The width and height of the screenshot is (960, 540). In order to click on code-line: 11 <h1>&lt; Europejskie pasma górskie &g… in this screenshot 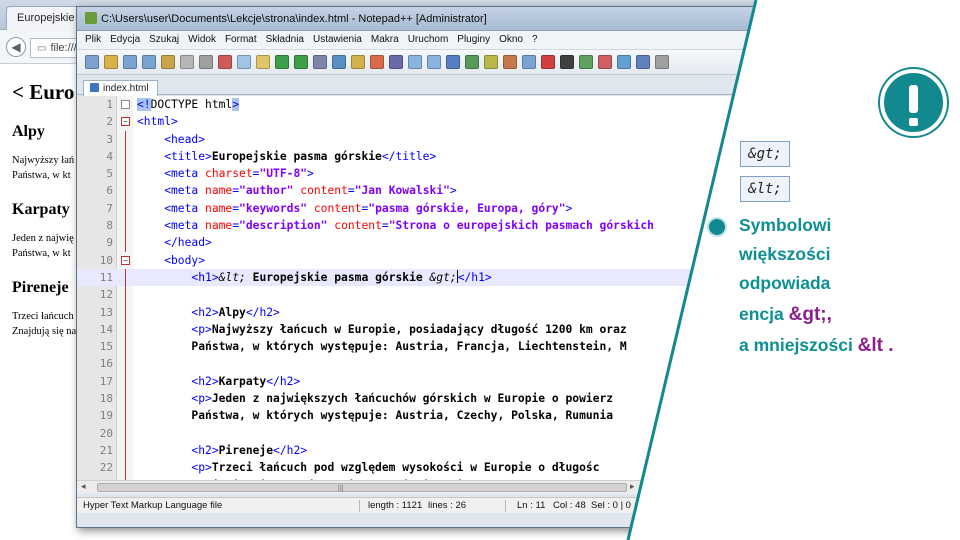, I will do `click(426, 277)`.